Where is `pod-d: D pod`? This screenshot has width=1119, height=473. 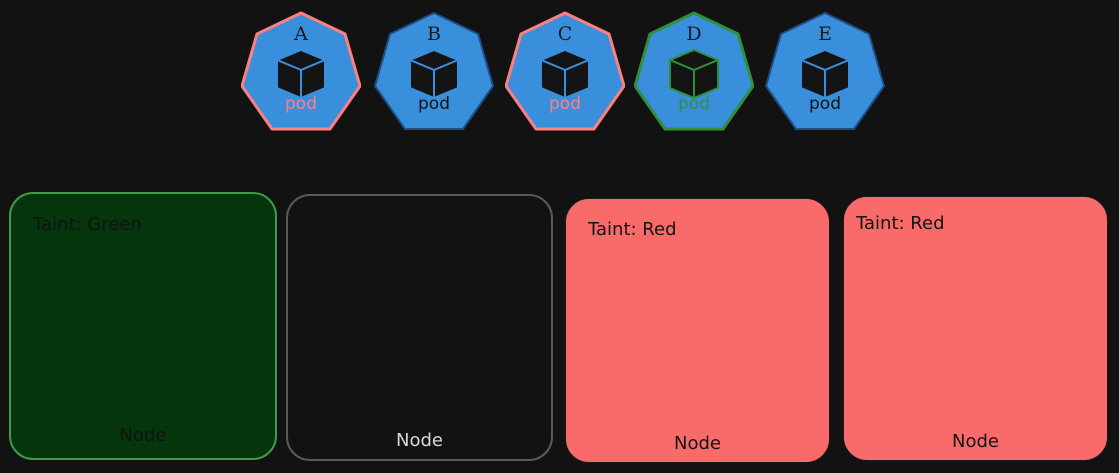 pod-d: D pod is located at coordinates (694, 71).